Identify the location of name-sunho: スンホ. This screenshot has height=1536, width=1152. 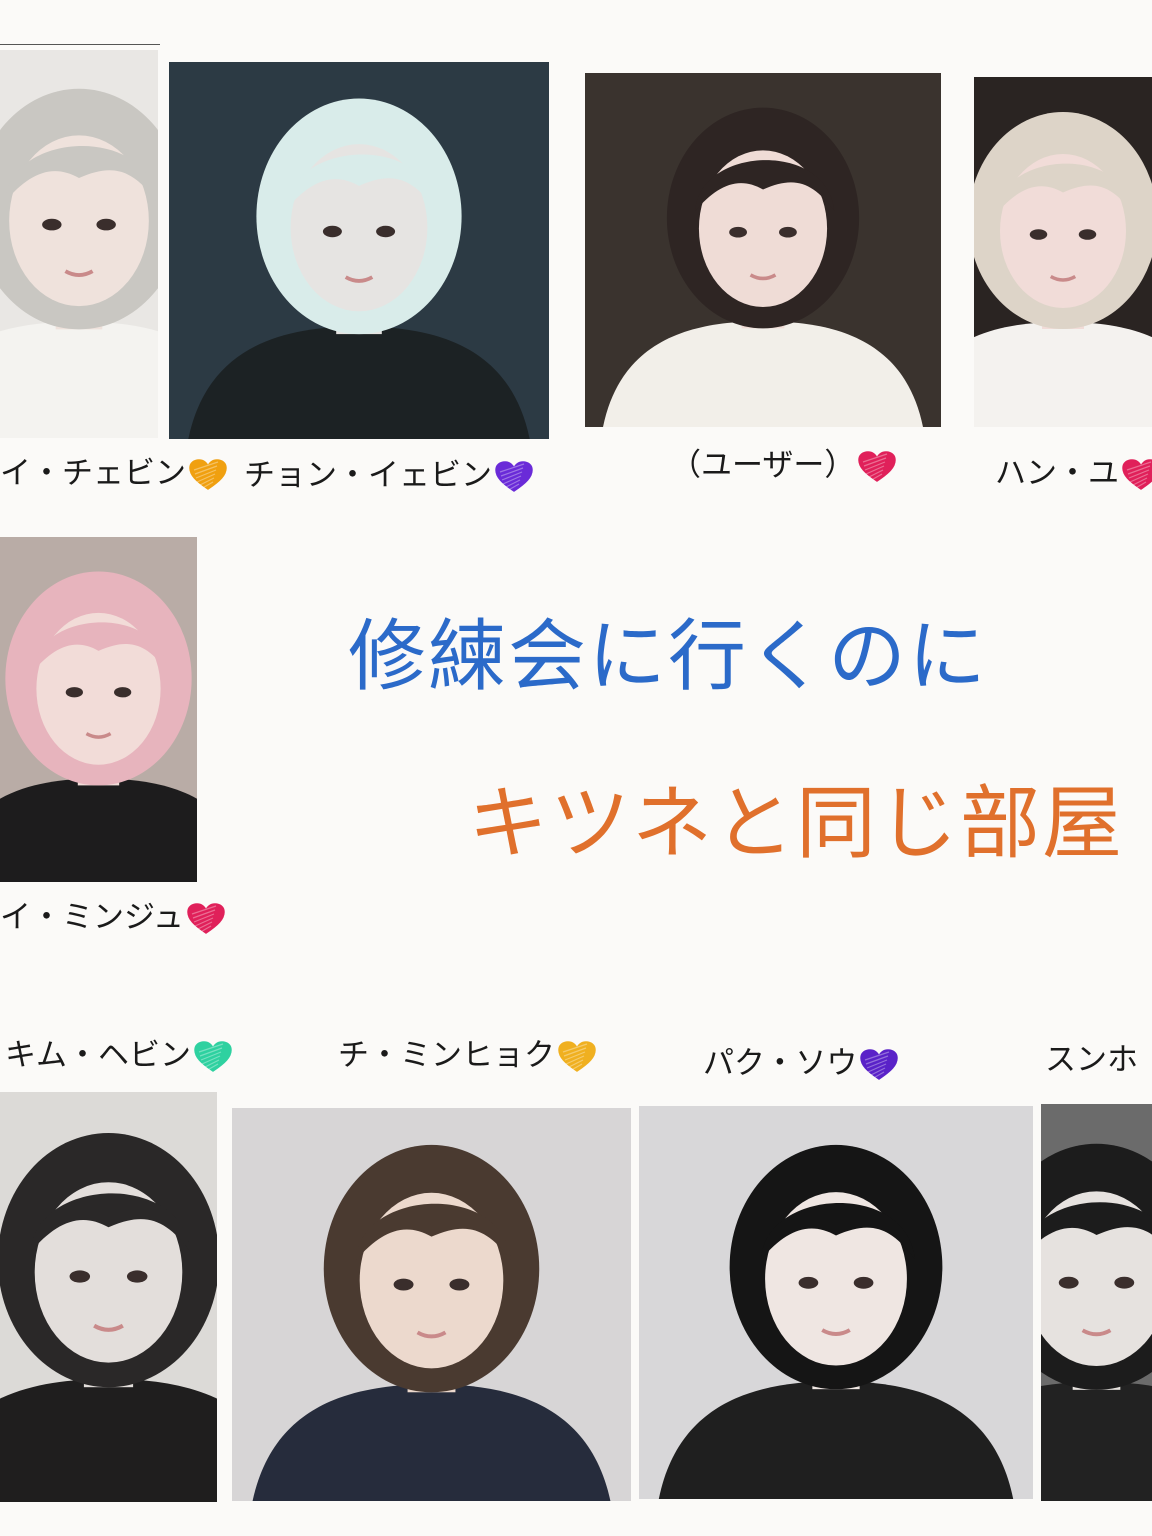
(1091, 1060).